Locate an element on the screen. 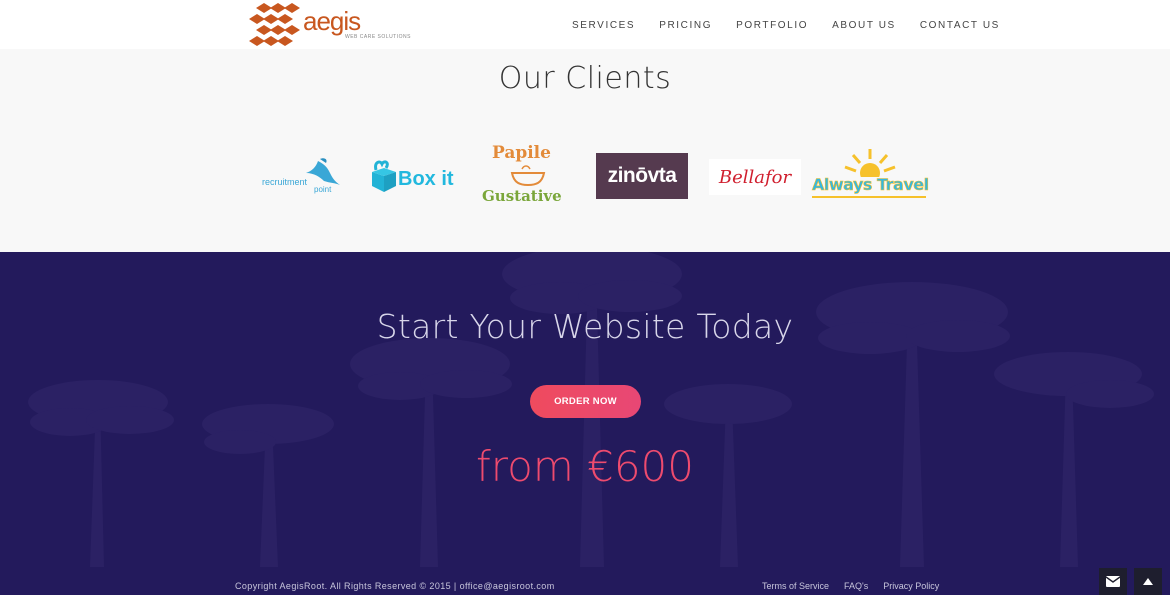  client-logo-zinovta: zinōvta is located at coordinates (642, 176).